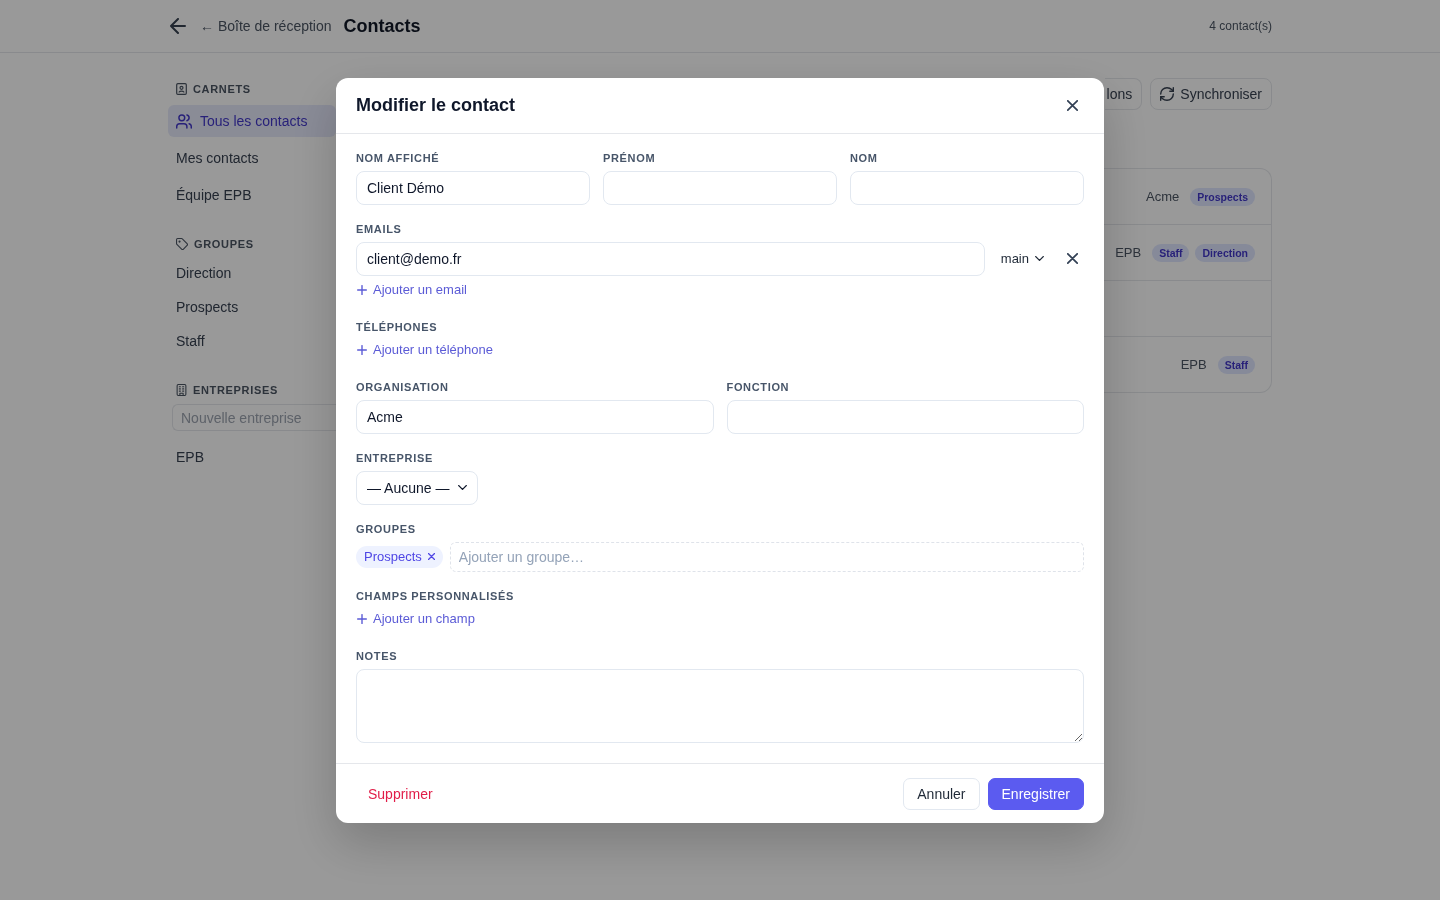 Image resolution: width=1440 pixels, height=900 pixels. What do you see at coordinates (397, 326) in the screenshot?
I see `field-label: TÉLÉPHONES` at bounding box center [397, 326].